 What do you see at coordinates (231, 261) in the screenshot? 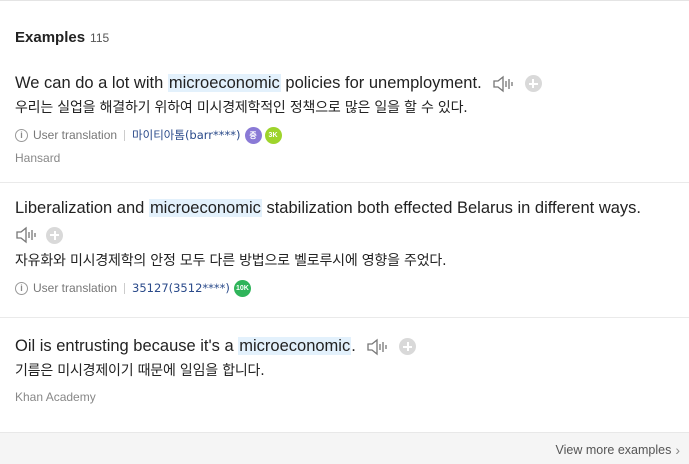
I see `korean-translation: 자유화와 미시경제학의 안정 모두 다른 방법으로 벨로루시에 영향을 주었다.` at bounding box center [231, 261].